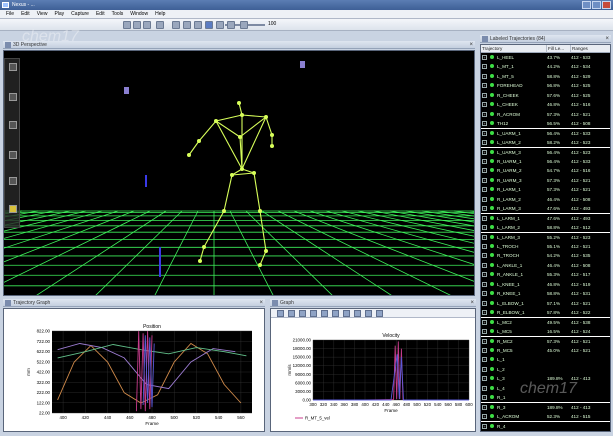 The height and width of the screenshot is (436, 613). Describe the element at coordinates (13, 67) in the screenshot. I see `select-tool-icon` at that location.